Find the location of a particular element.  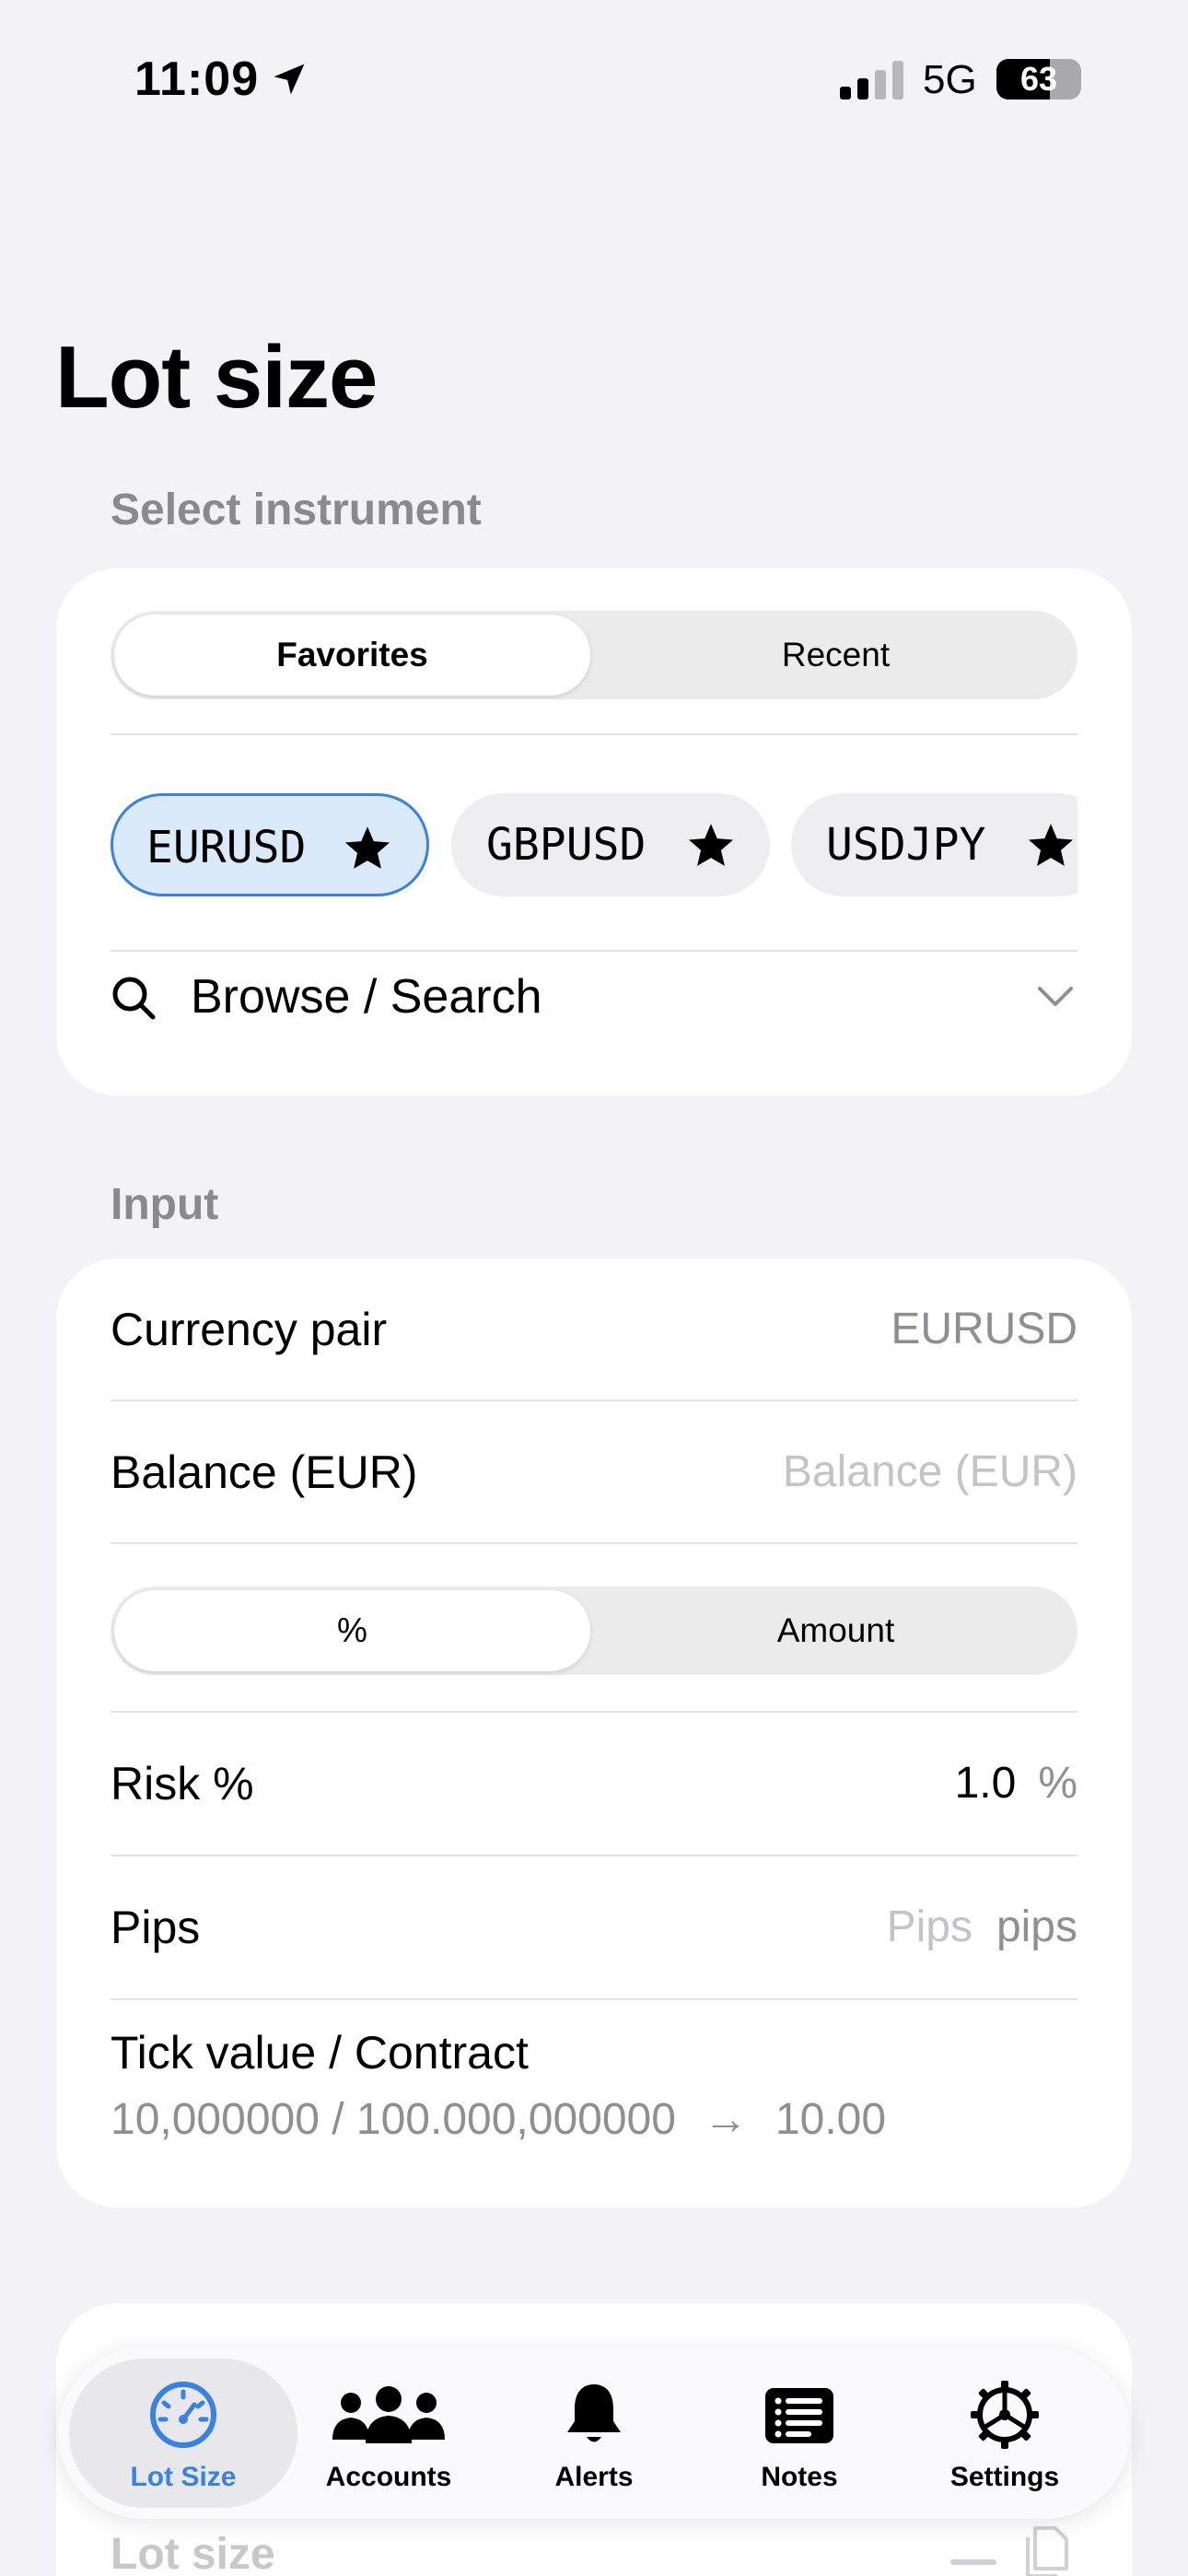

input-heading: Input is located at coordinates (165, 1204).